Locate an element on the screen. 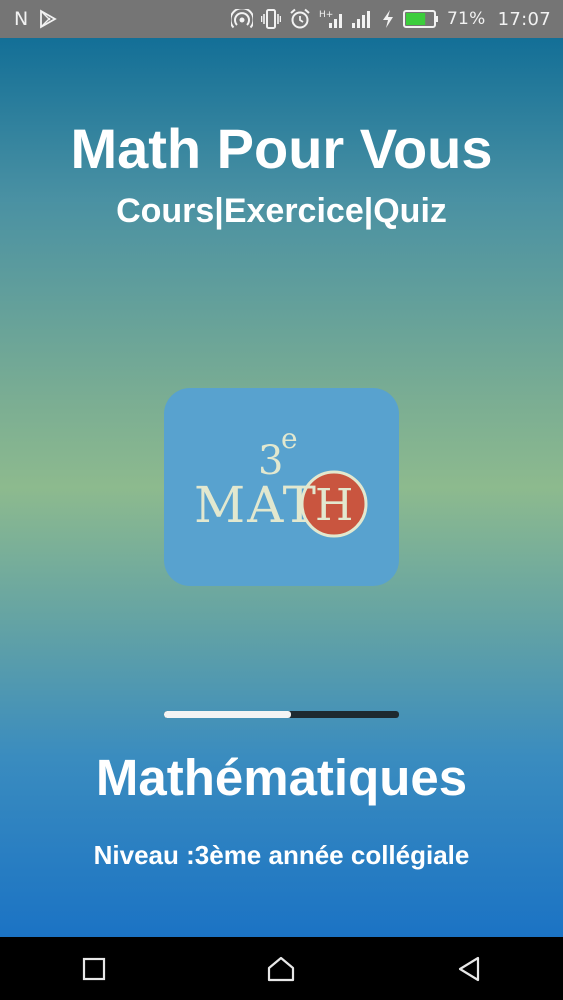  navigation-bar is located at coordinates (281, 968).